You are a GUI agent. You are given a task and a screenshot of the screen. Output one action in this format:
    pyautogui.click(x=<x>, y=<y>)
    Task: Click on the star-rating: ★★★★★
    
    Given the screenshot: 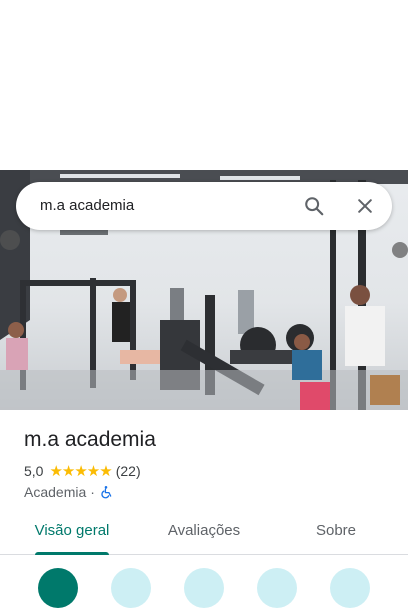 What is the action you would take?
    pyautogui.click(x=80, y=471)
    